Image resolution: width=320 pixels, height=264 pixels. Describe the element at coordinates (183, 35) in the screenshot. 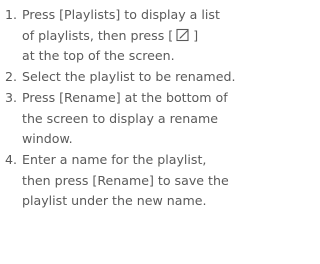

I see `edit-icon` at that location.